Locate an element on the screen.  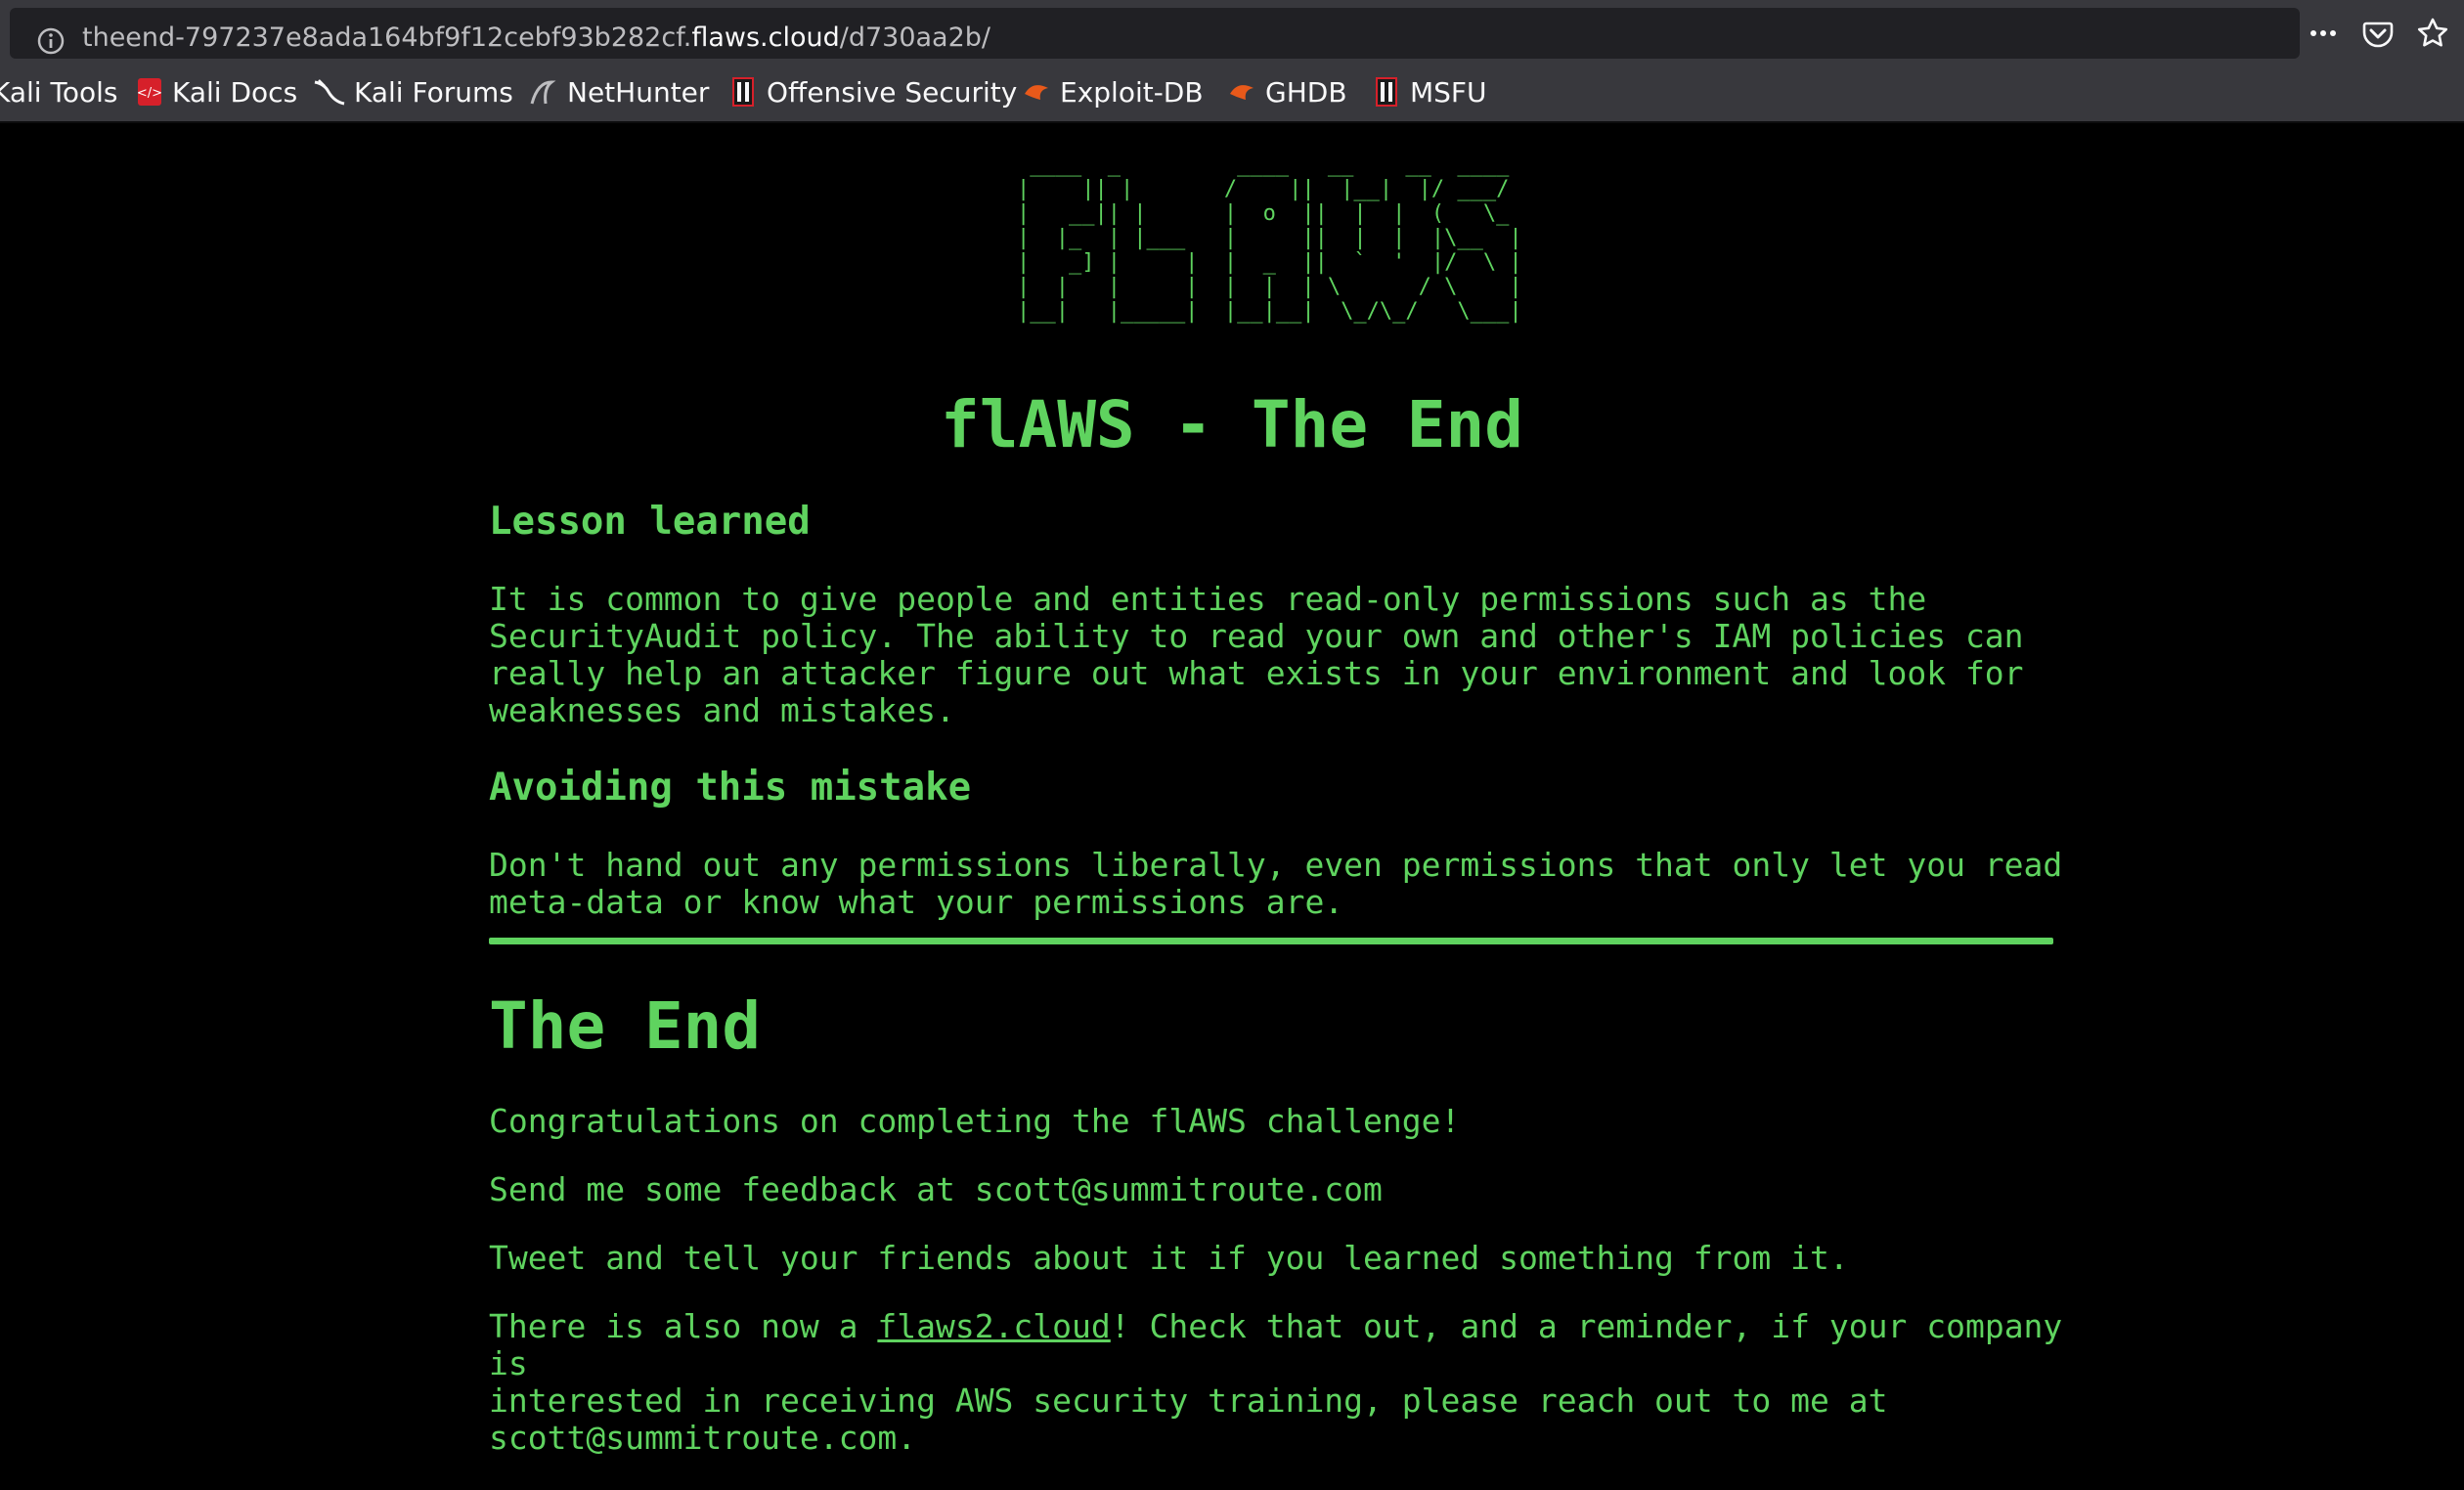
offsec-icon is located at coordinates (743, 92).